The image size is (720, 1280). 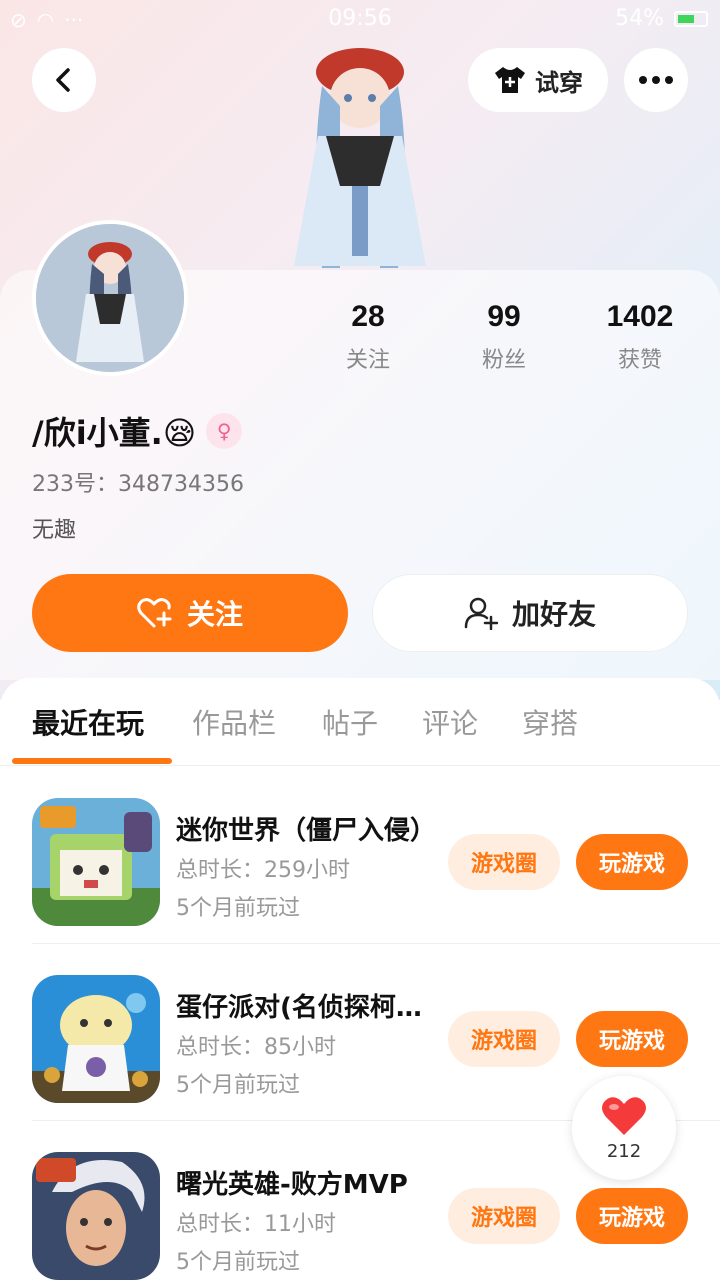 I want to click on tab-recent-played: 最近在玩, so click(x=88, y=722).